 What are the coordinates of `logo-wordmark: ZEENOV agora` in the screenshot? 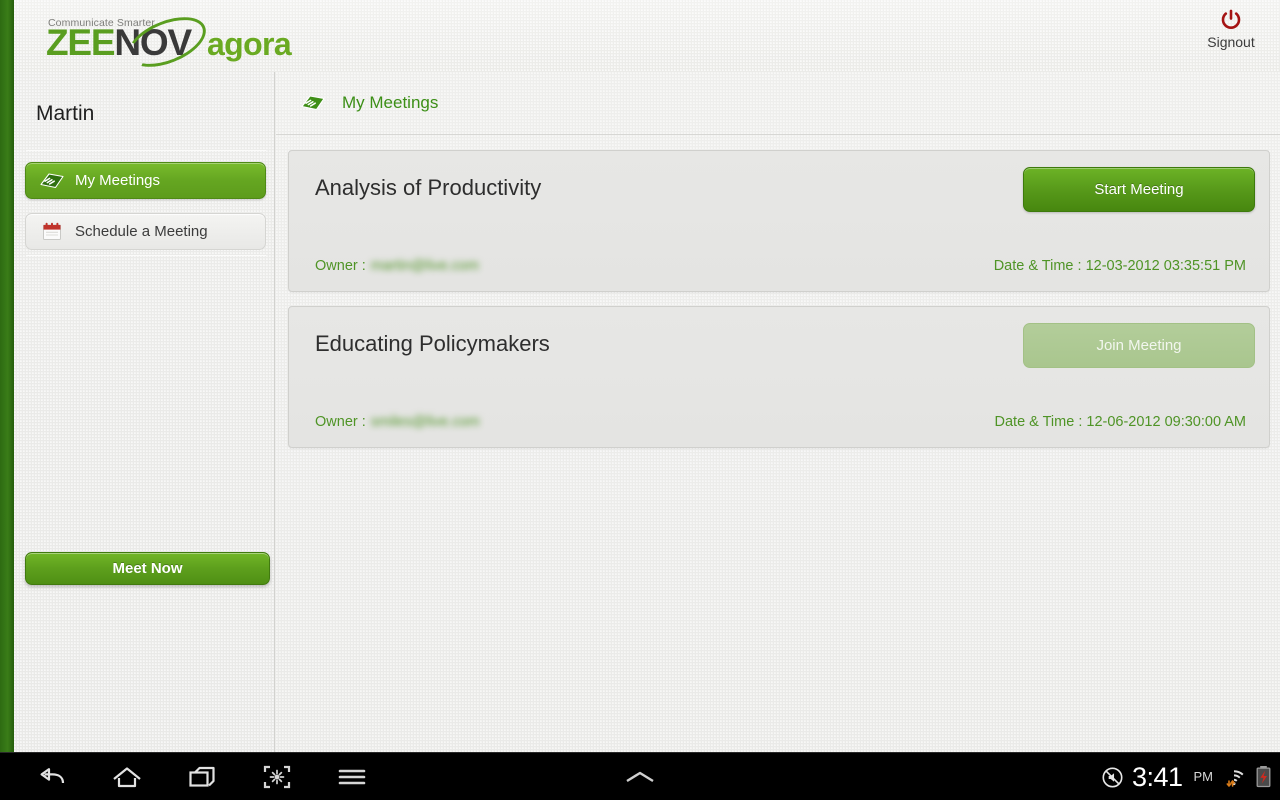 It's located at (169, 42).